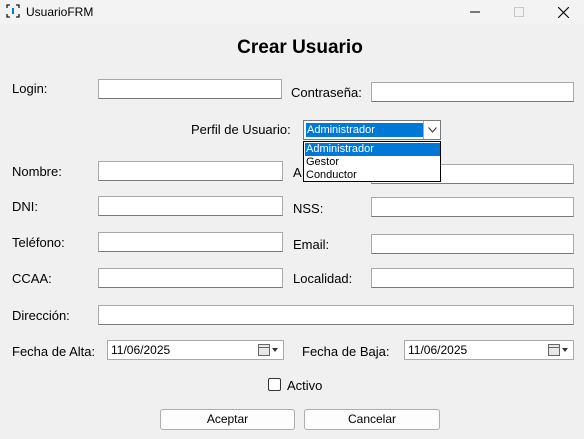  What do you see at coordinates (292, 12) in the screenshot?
I see `title-bar: UsuarioFRM` at bounding box center [292, 12].